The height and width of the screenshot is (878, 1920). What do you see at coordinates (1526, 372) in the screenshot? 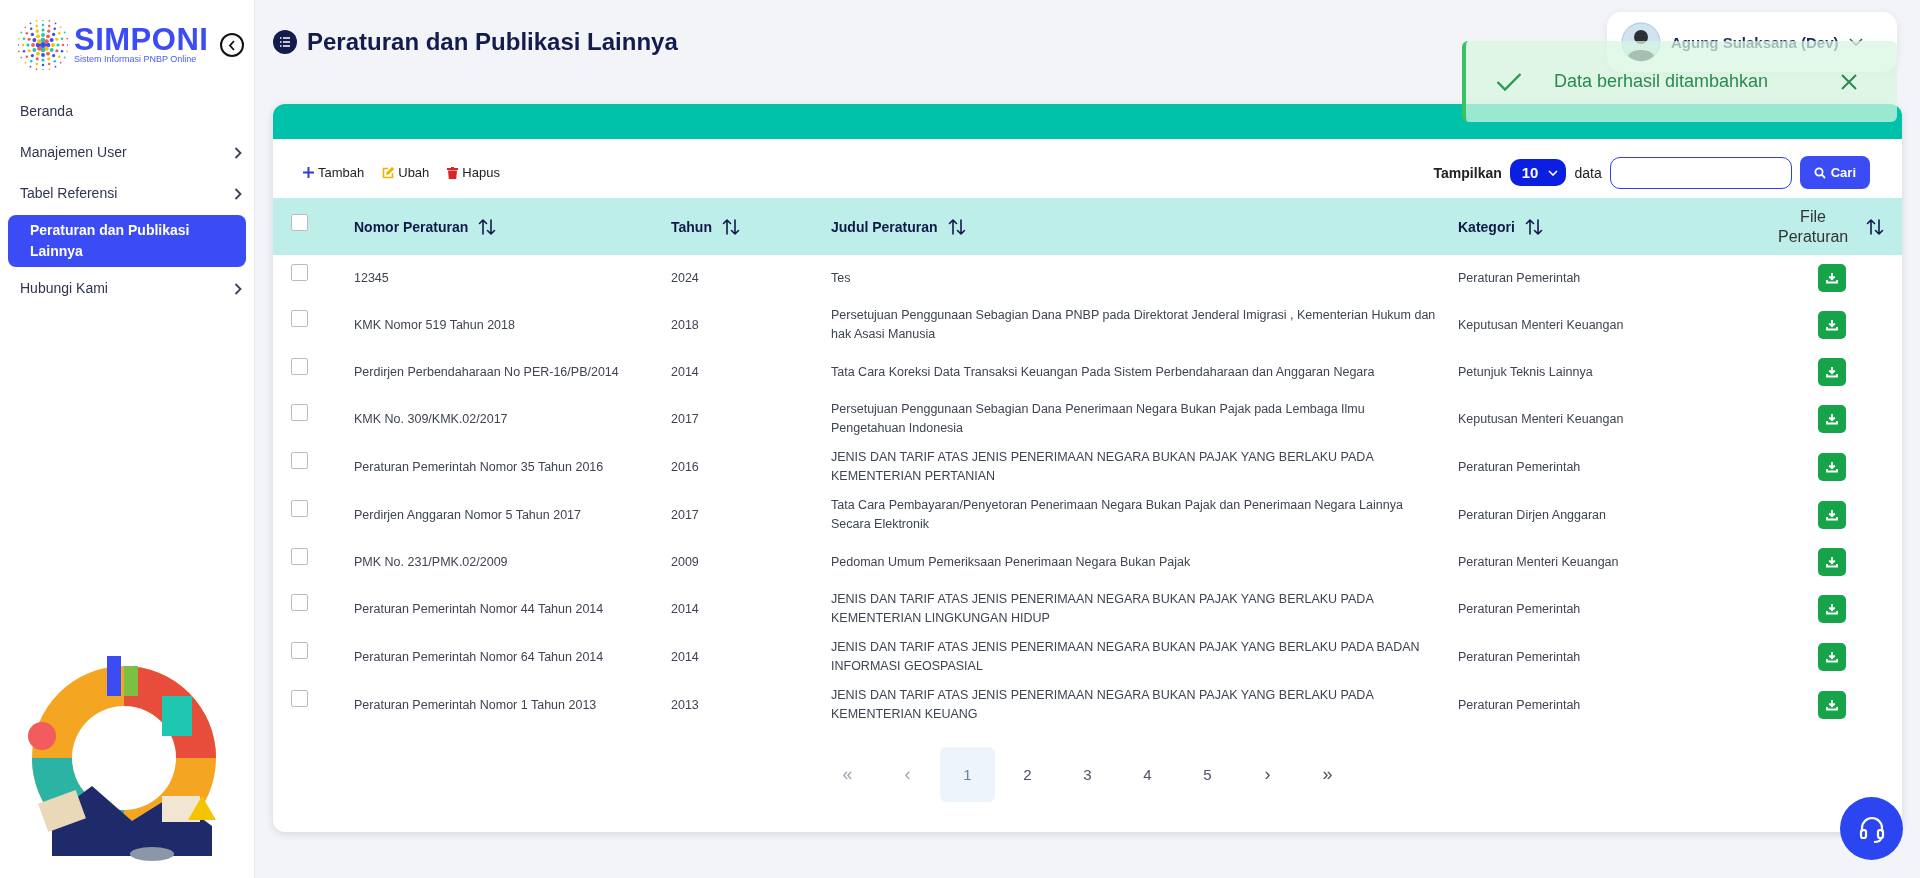
I see `table-cell-text: Petunjuk Teknis Lainnya` at bounding box center [1526, 372].